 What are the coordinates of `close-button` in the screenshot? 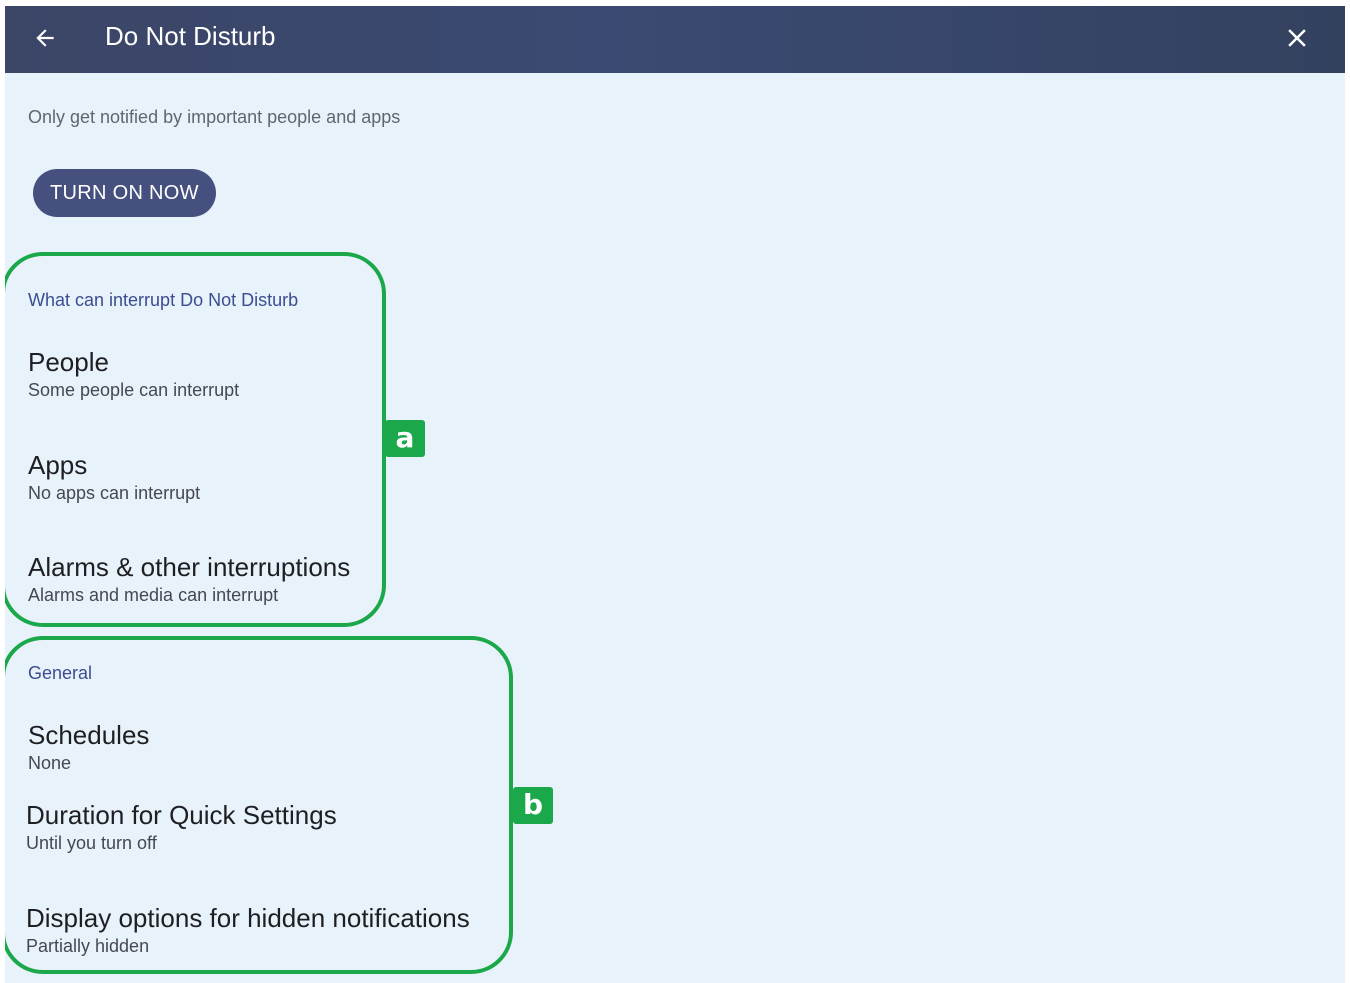 It's located at (1297, 38).